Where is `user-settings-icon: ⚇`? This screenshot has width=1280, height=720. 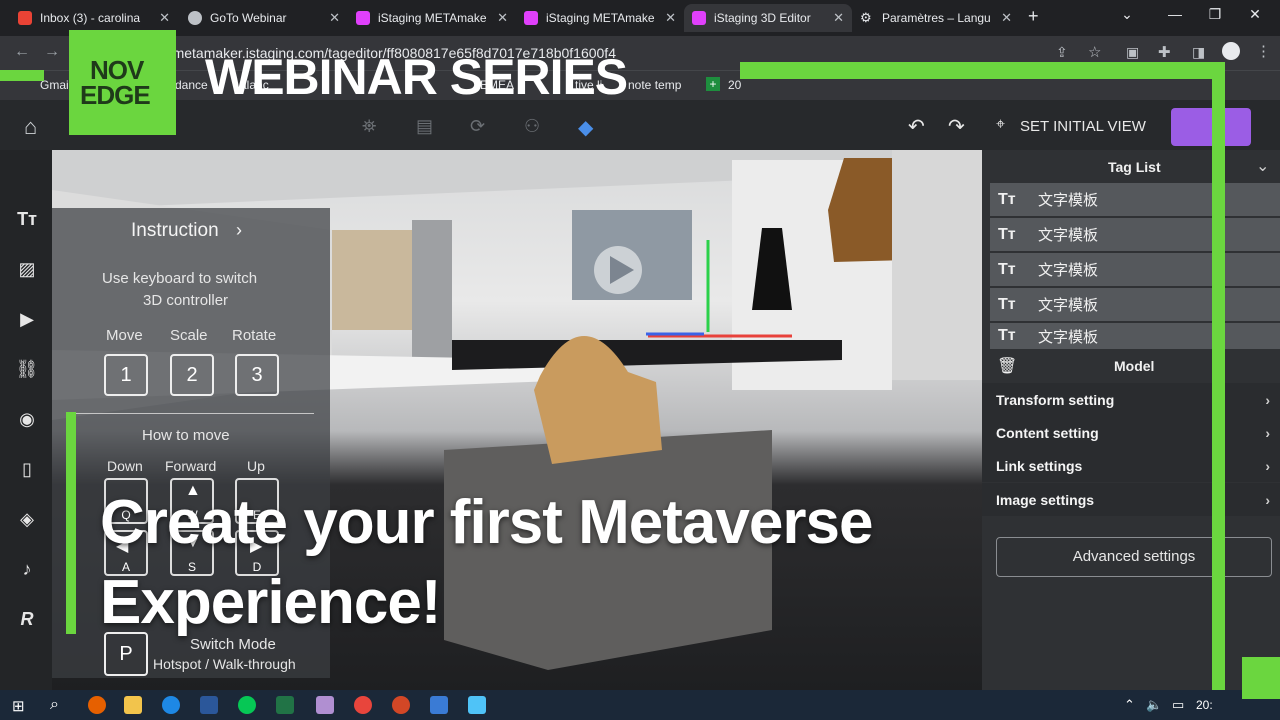 user-settings-icon: ⚇ is located at coordinates (532, 126).